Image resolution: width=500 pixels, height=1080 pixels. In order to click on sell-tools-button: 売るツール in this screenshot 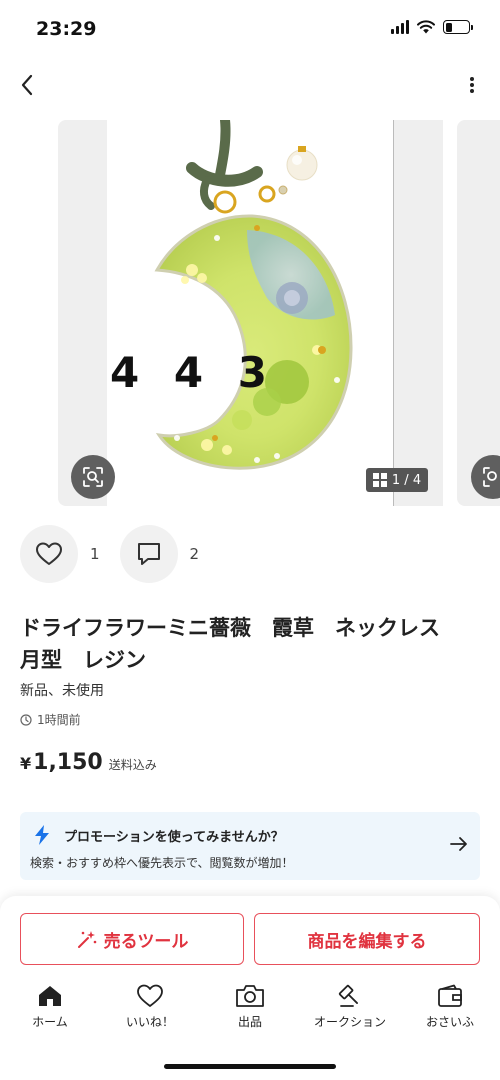, I will do `click(132, 939)`.